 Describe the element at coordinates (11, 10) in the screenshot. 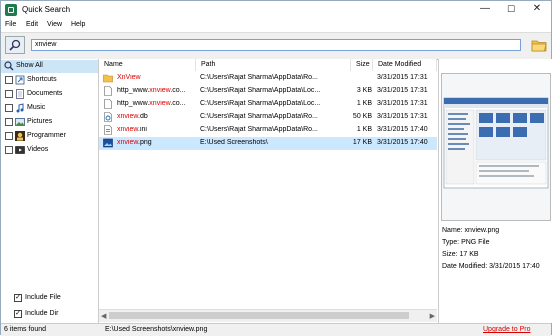

I see `app-icon` at that location.